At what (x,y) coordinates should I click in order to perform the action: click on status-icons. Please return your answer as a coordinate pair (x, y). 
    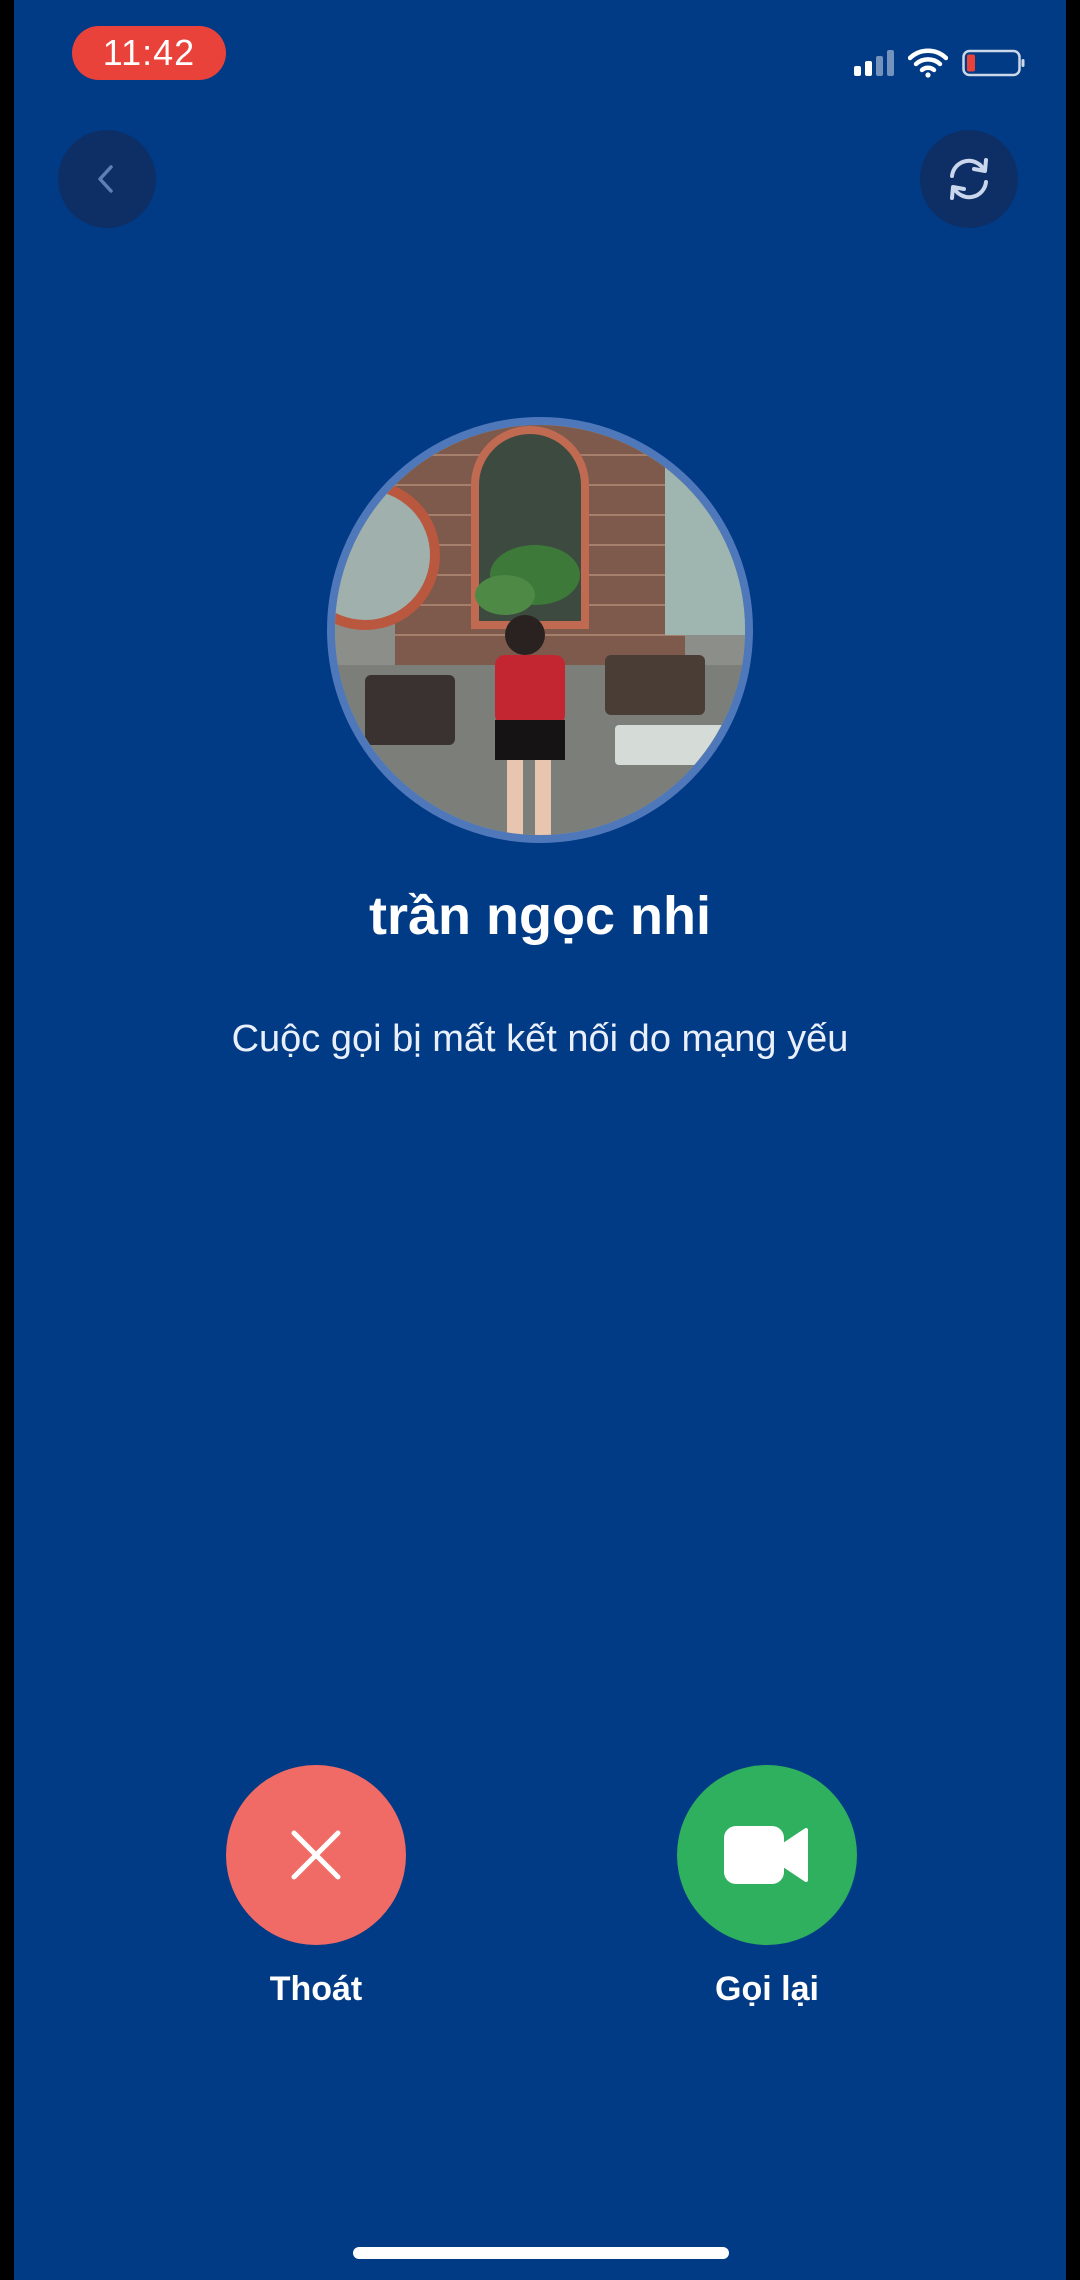
    Looking at the image, I should click on (940, 63).